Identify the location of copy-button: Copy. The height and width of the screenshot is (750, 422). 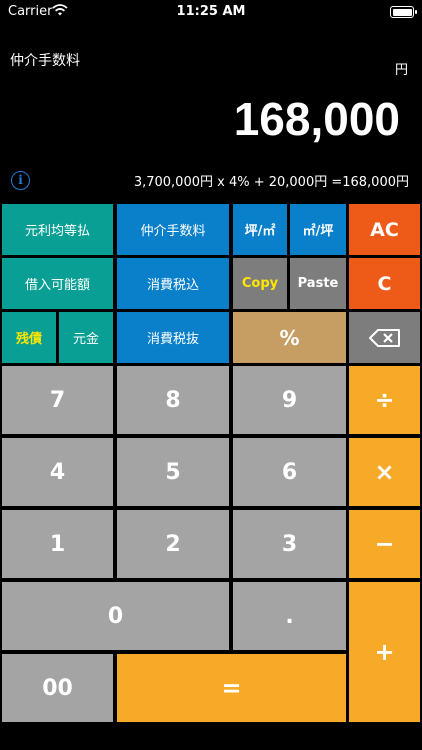
(260, 283).